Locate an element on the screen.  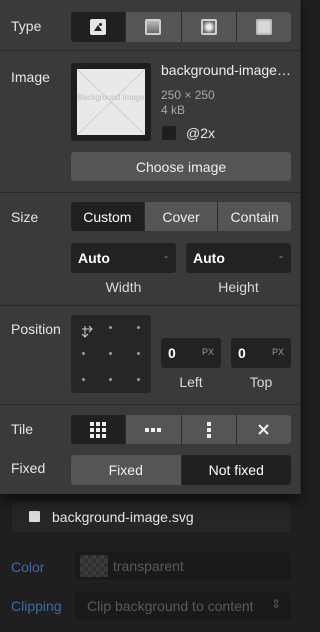
layer-swatch-icon is located at coordinates (34, 516).